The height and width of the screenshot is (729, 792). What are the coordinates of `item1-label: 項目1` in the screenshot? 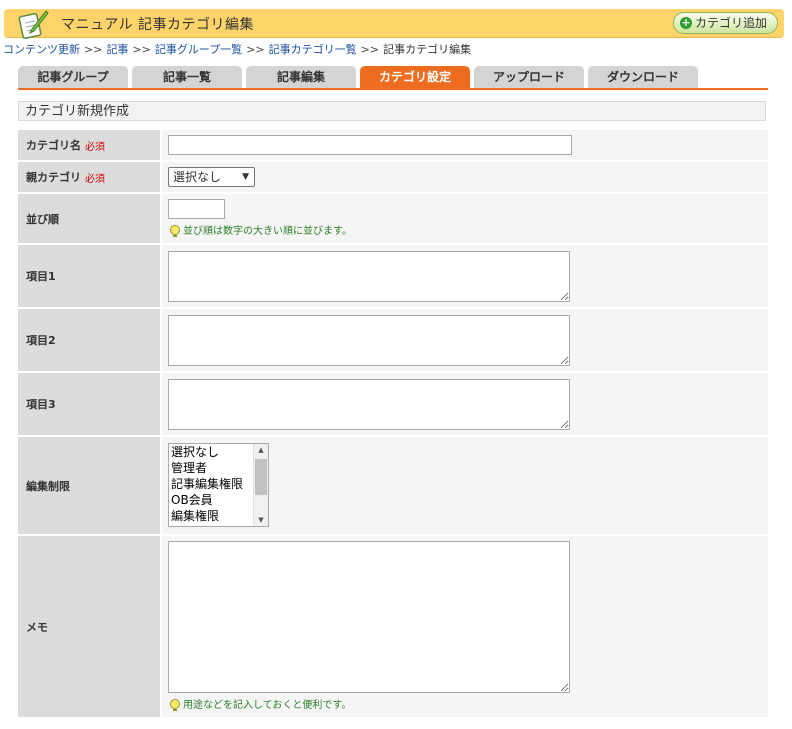 It's located at (41, 276).